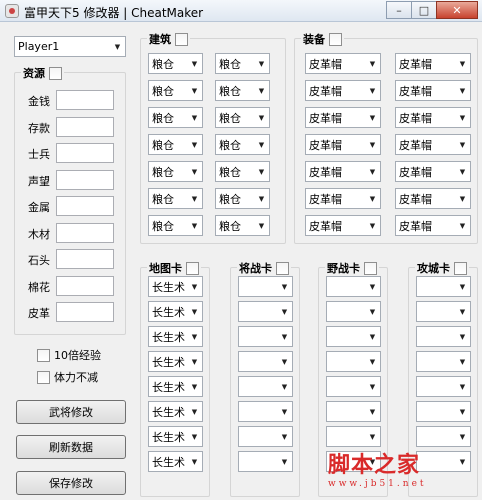  What do you see at coordinates (71, 447) in the screenshot?
I see `refresh-data-button: 刷新数据` at bounding box center [71, 447].